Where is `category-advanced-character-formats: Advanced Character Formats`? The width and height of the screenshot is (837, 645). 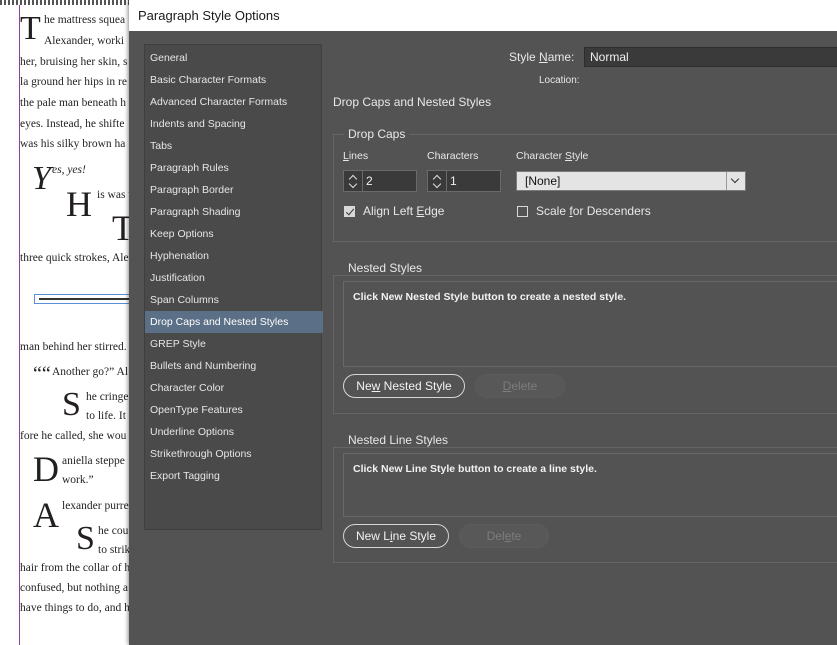
category-advanced-character-formats: Advanced Character Formats is located at coordinates (234, 102).